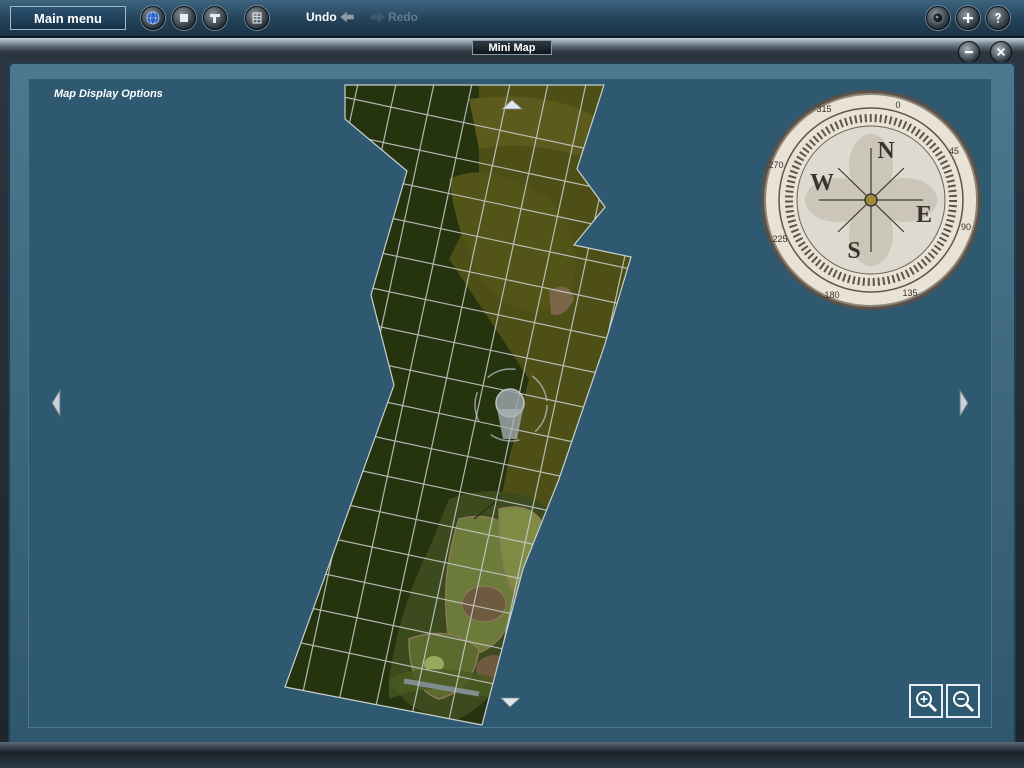  Describe the element at coordinates (347, 17) in the screenshot. I see `undo-arrow-icon` at that location.